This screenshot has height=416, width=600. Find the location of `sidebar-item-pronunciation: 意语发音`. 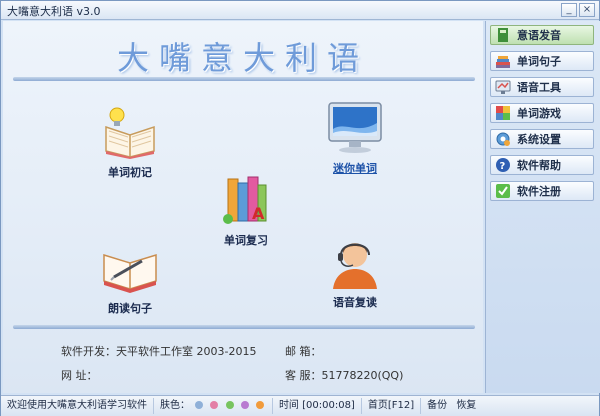

sidebar-item-pronunciation: 意语发音 is located at coordinates (542, 35).